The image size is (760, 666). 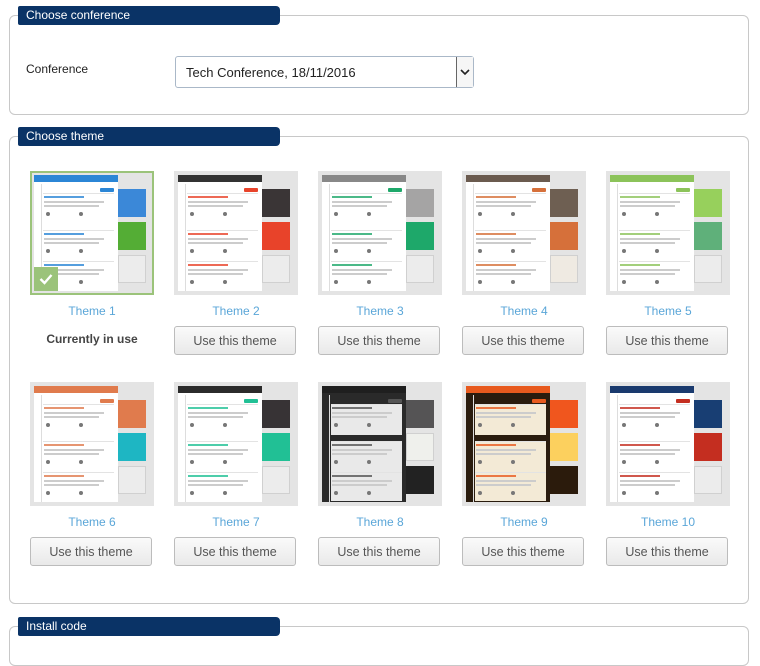 I want to click on theme-option: Theme 10 Use this theme, so click(x=668, y=474).